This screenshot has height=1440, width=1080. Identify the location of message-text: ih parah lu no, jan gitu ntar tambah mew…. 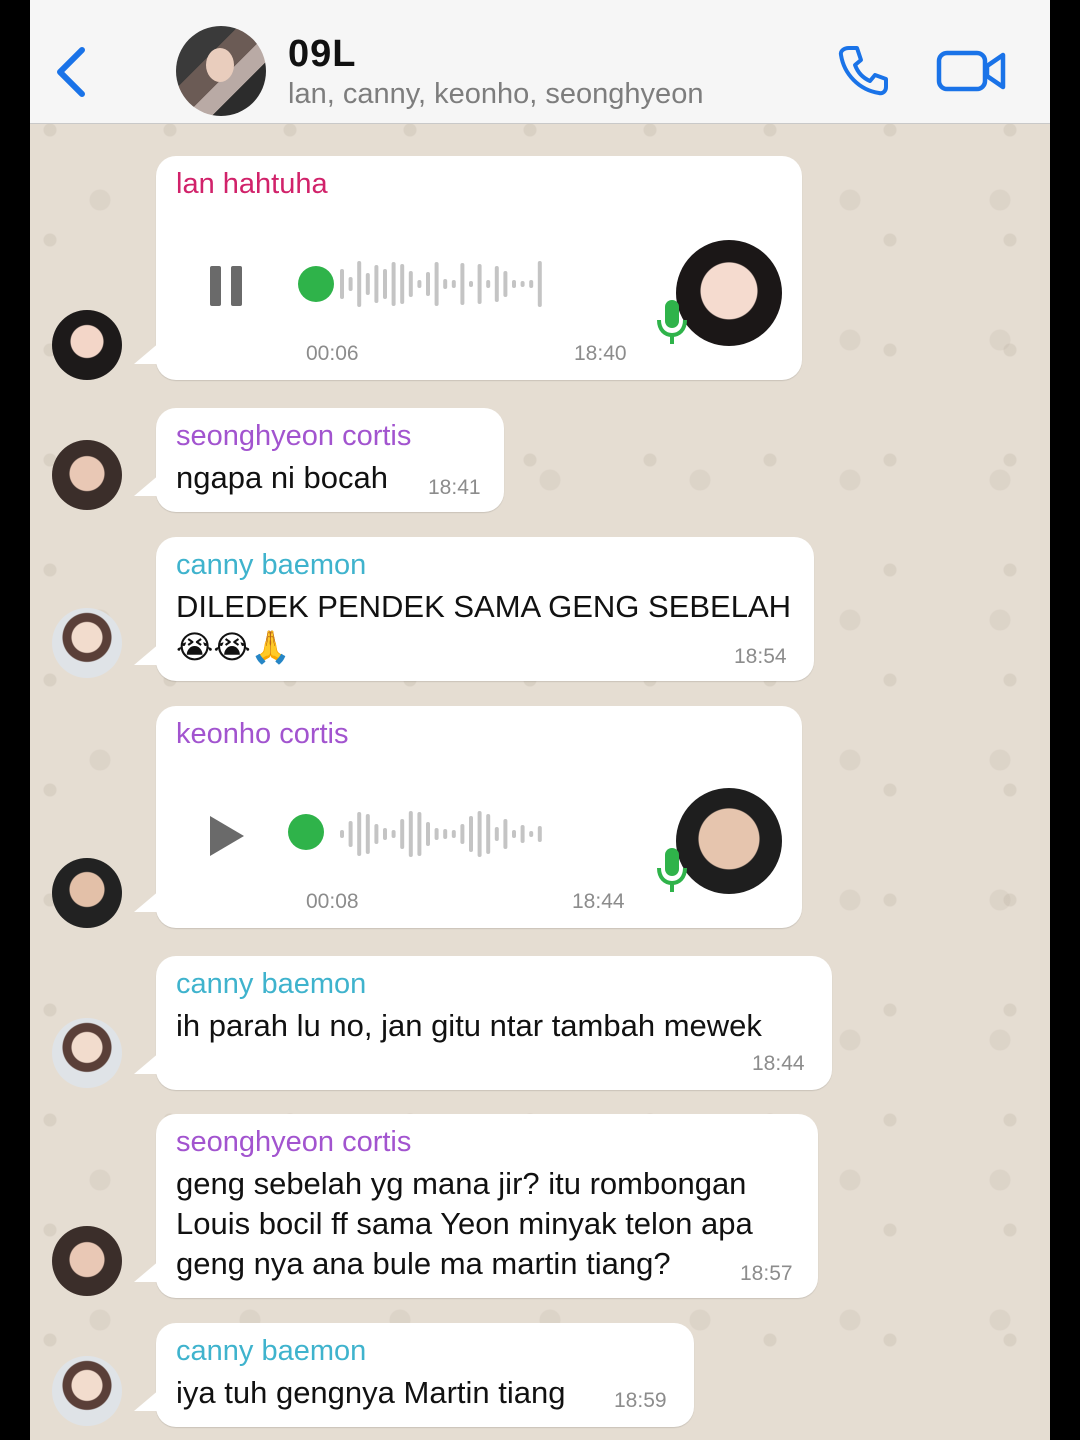
(469, 1025).